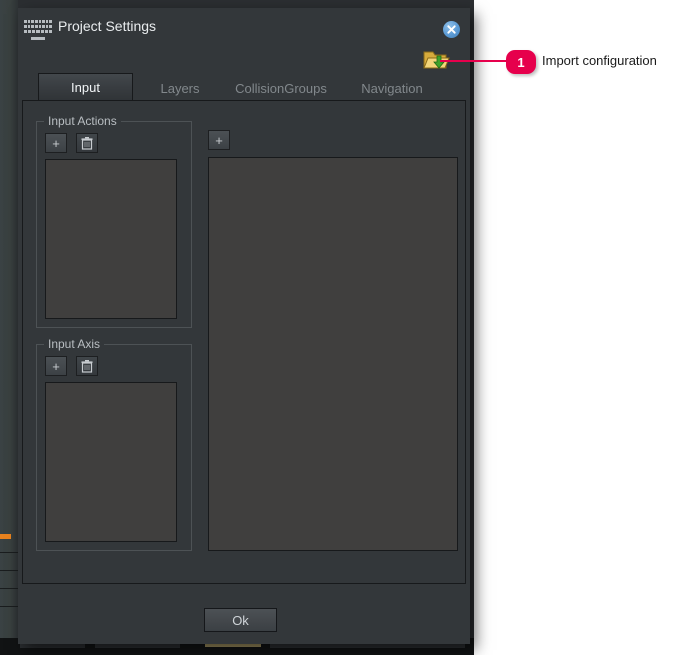 Image resolution: width=674 pixels, height=655 pixels. I want to click on tab-input: Input, so click(85, 87).